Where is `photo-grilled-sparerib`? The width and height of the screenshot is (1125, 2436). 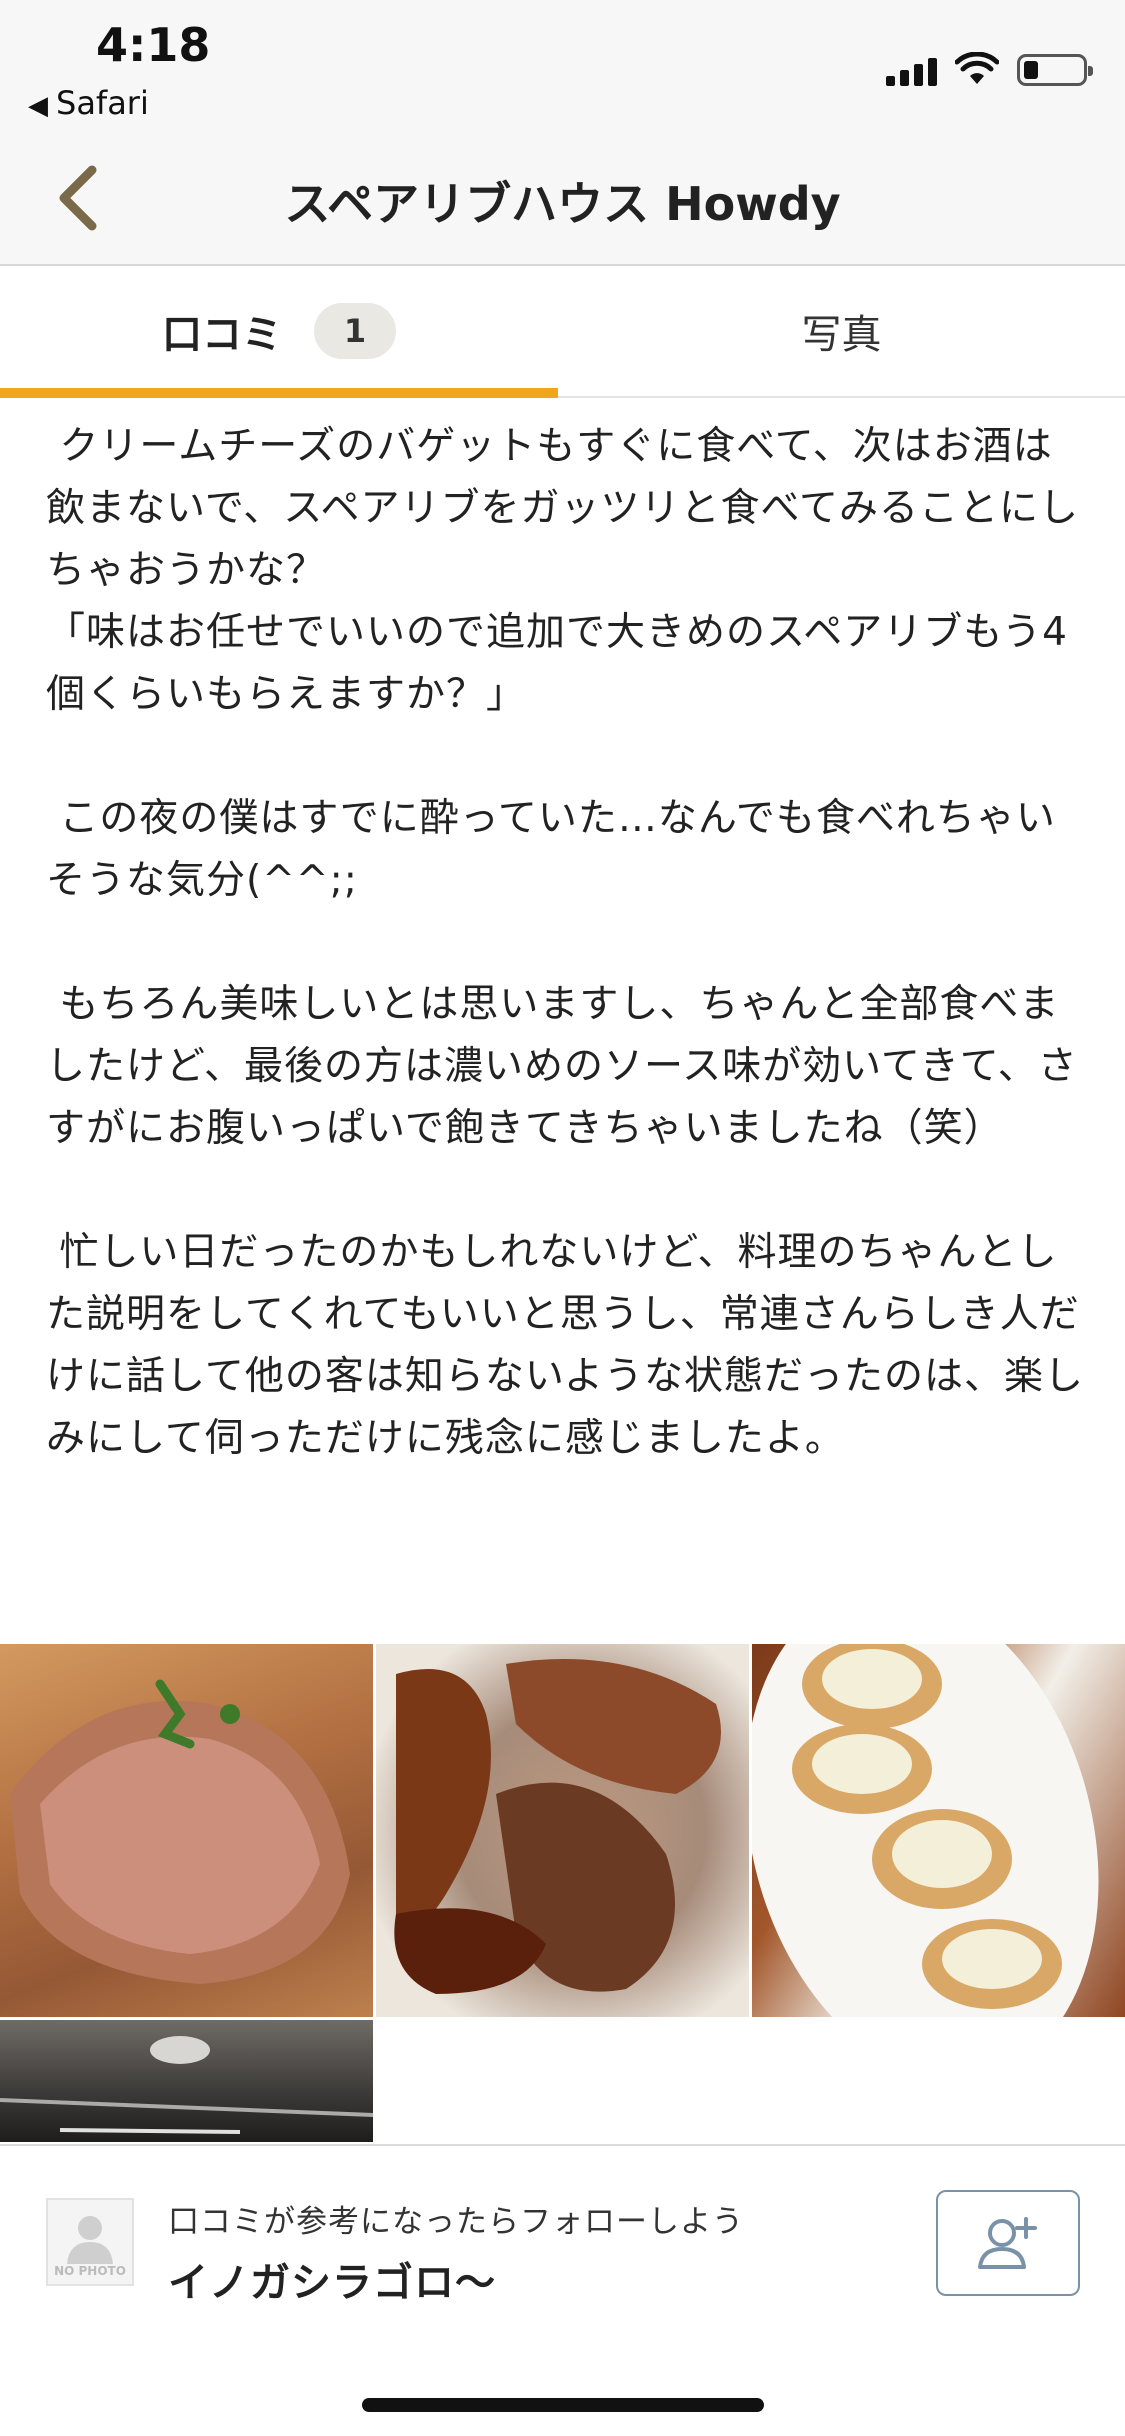
photo-grilled-sparerib is located at coordinates (186, 1830).